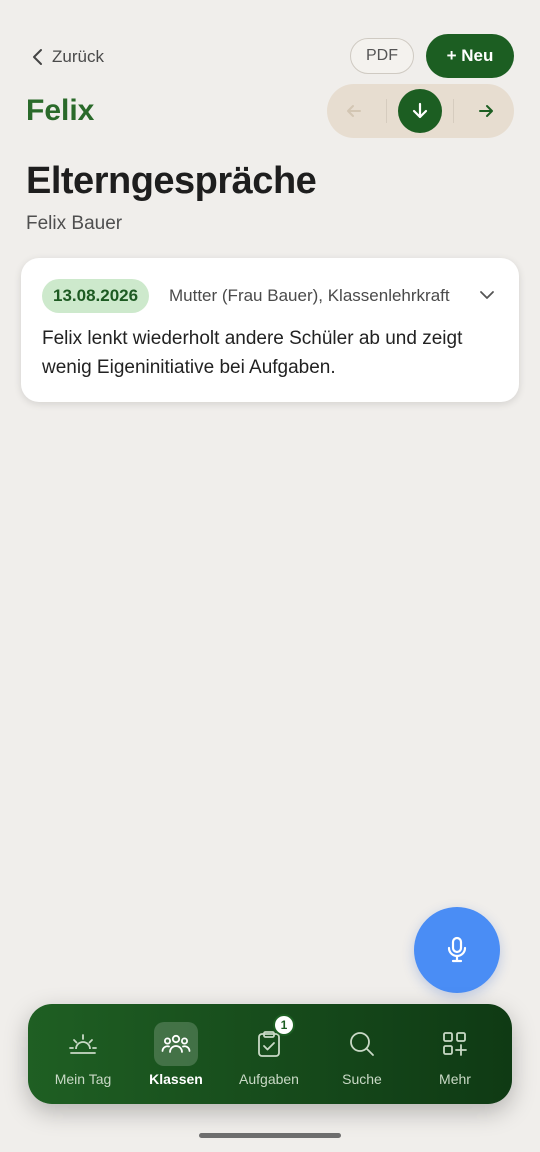 The height and width of the screenshot is (1152, 540). What do you see at coordinates (362, 1044) in the screenshot?
I see `search-icon` at bounding box center [362, 1044].